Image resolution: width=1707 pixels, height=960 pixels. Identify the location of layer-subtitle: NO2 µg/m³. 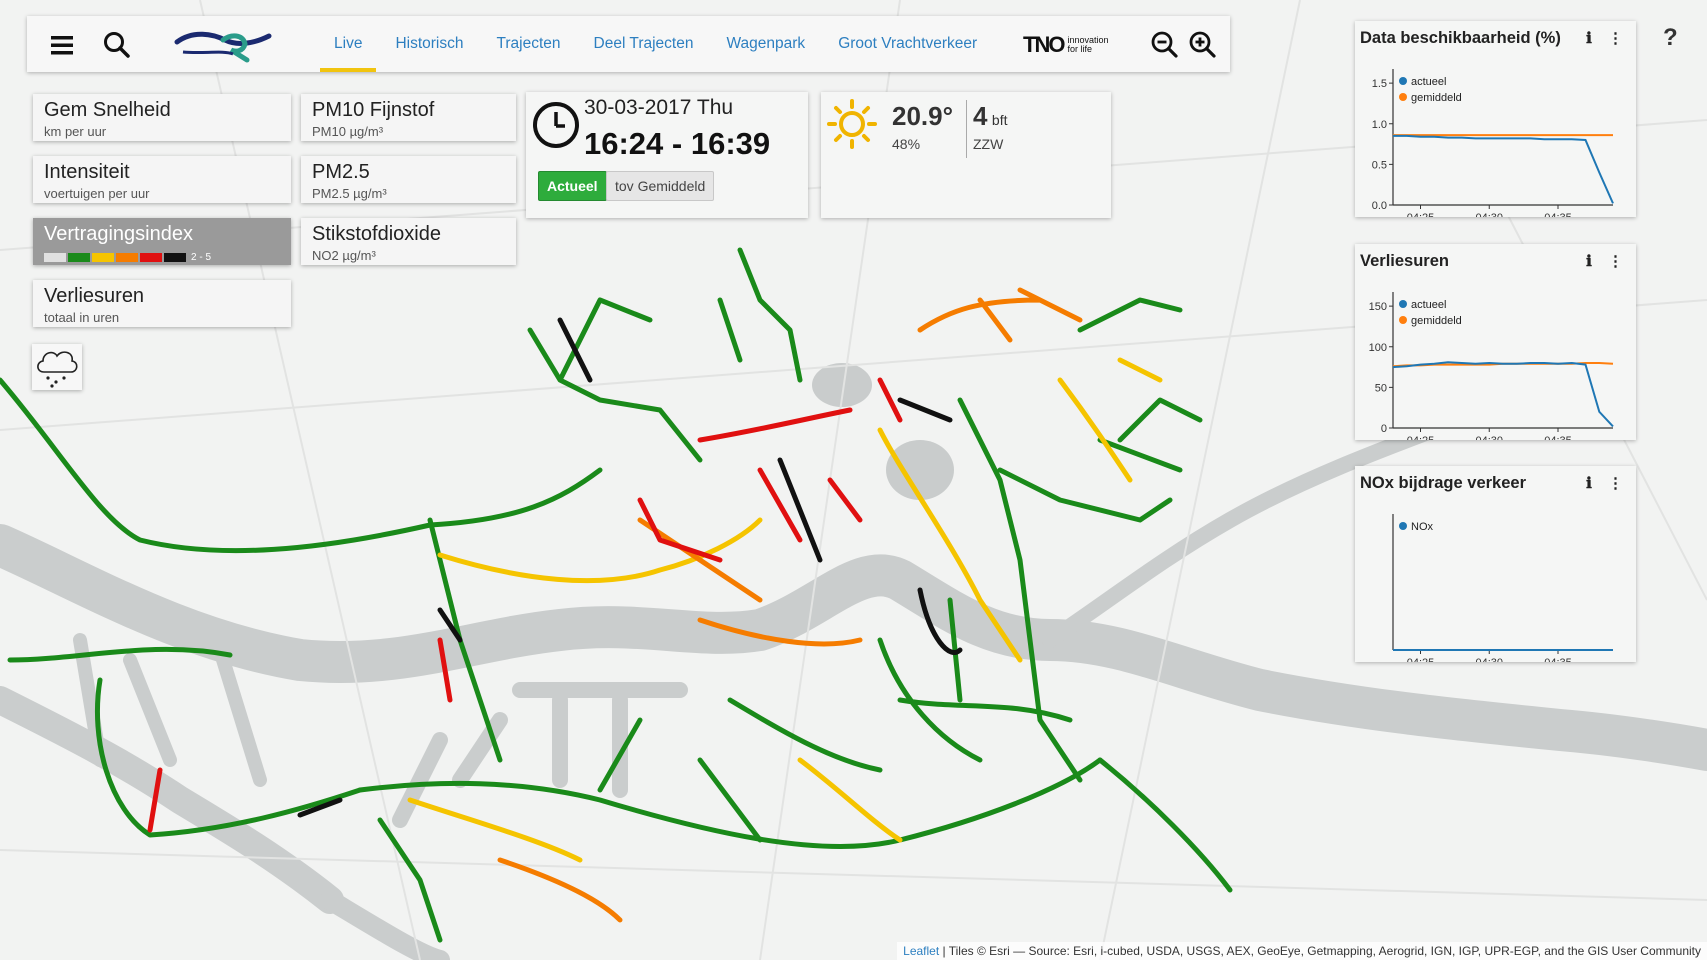
(344, 255).